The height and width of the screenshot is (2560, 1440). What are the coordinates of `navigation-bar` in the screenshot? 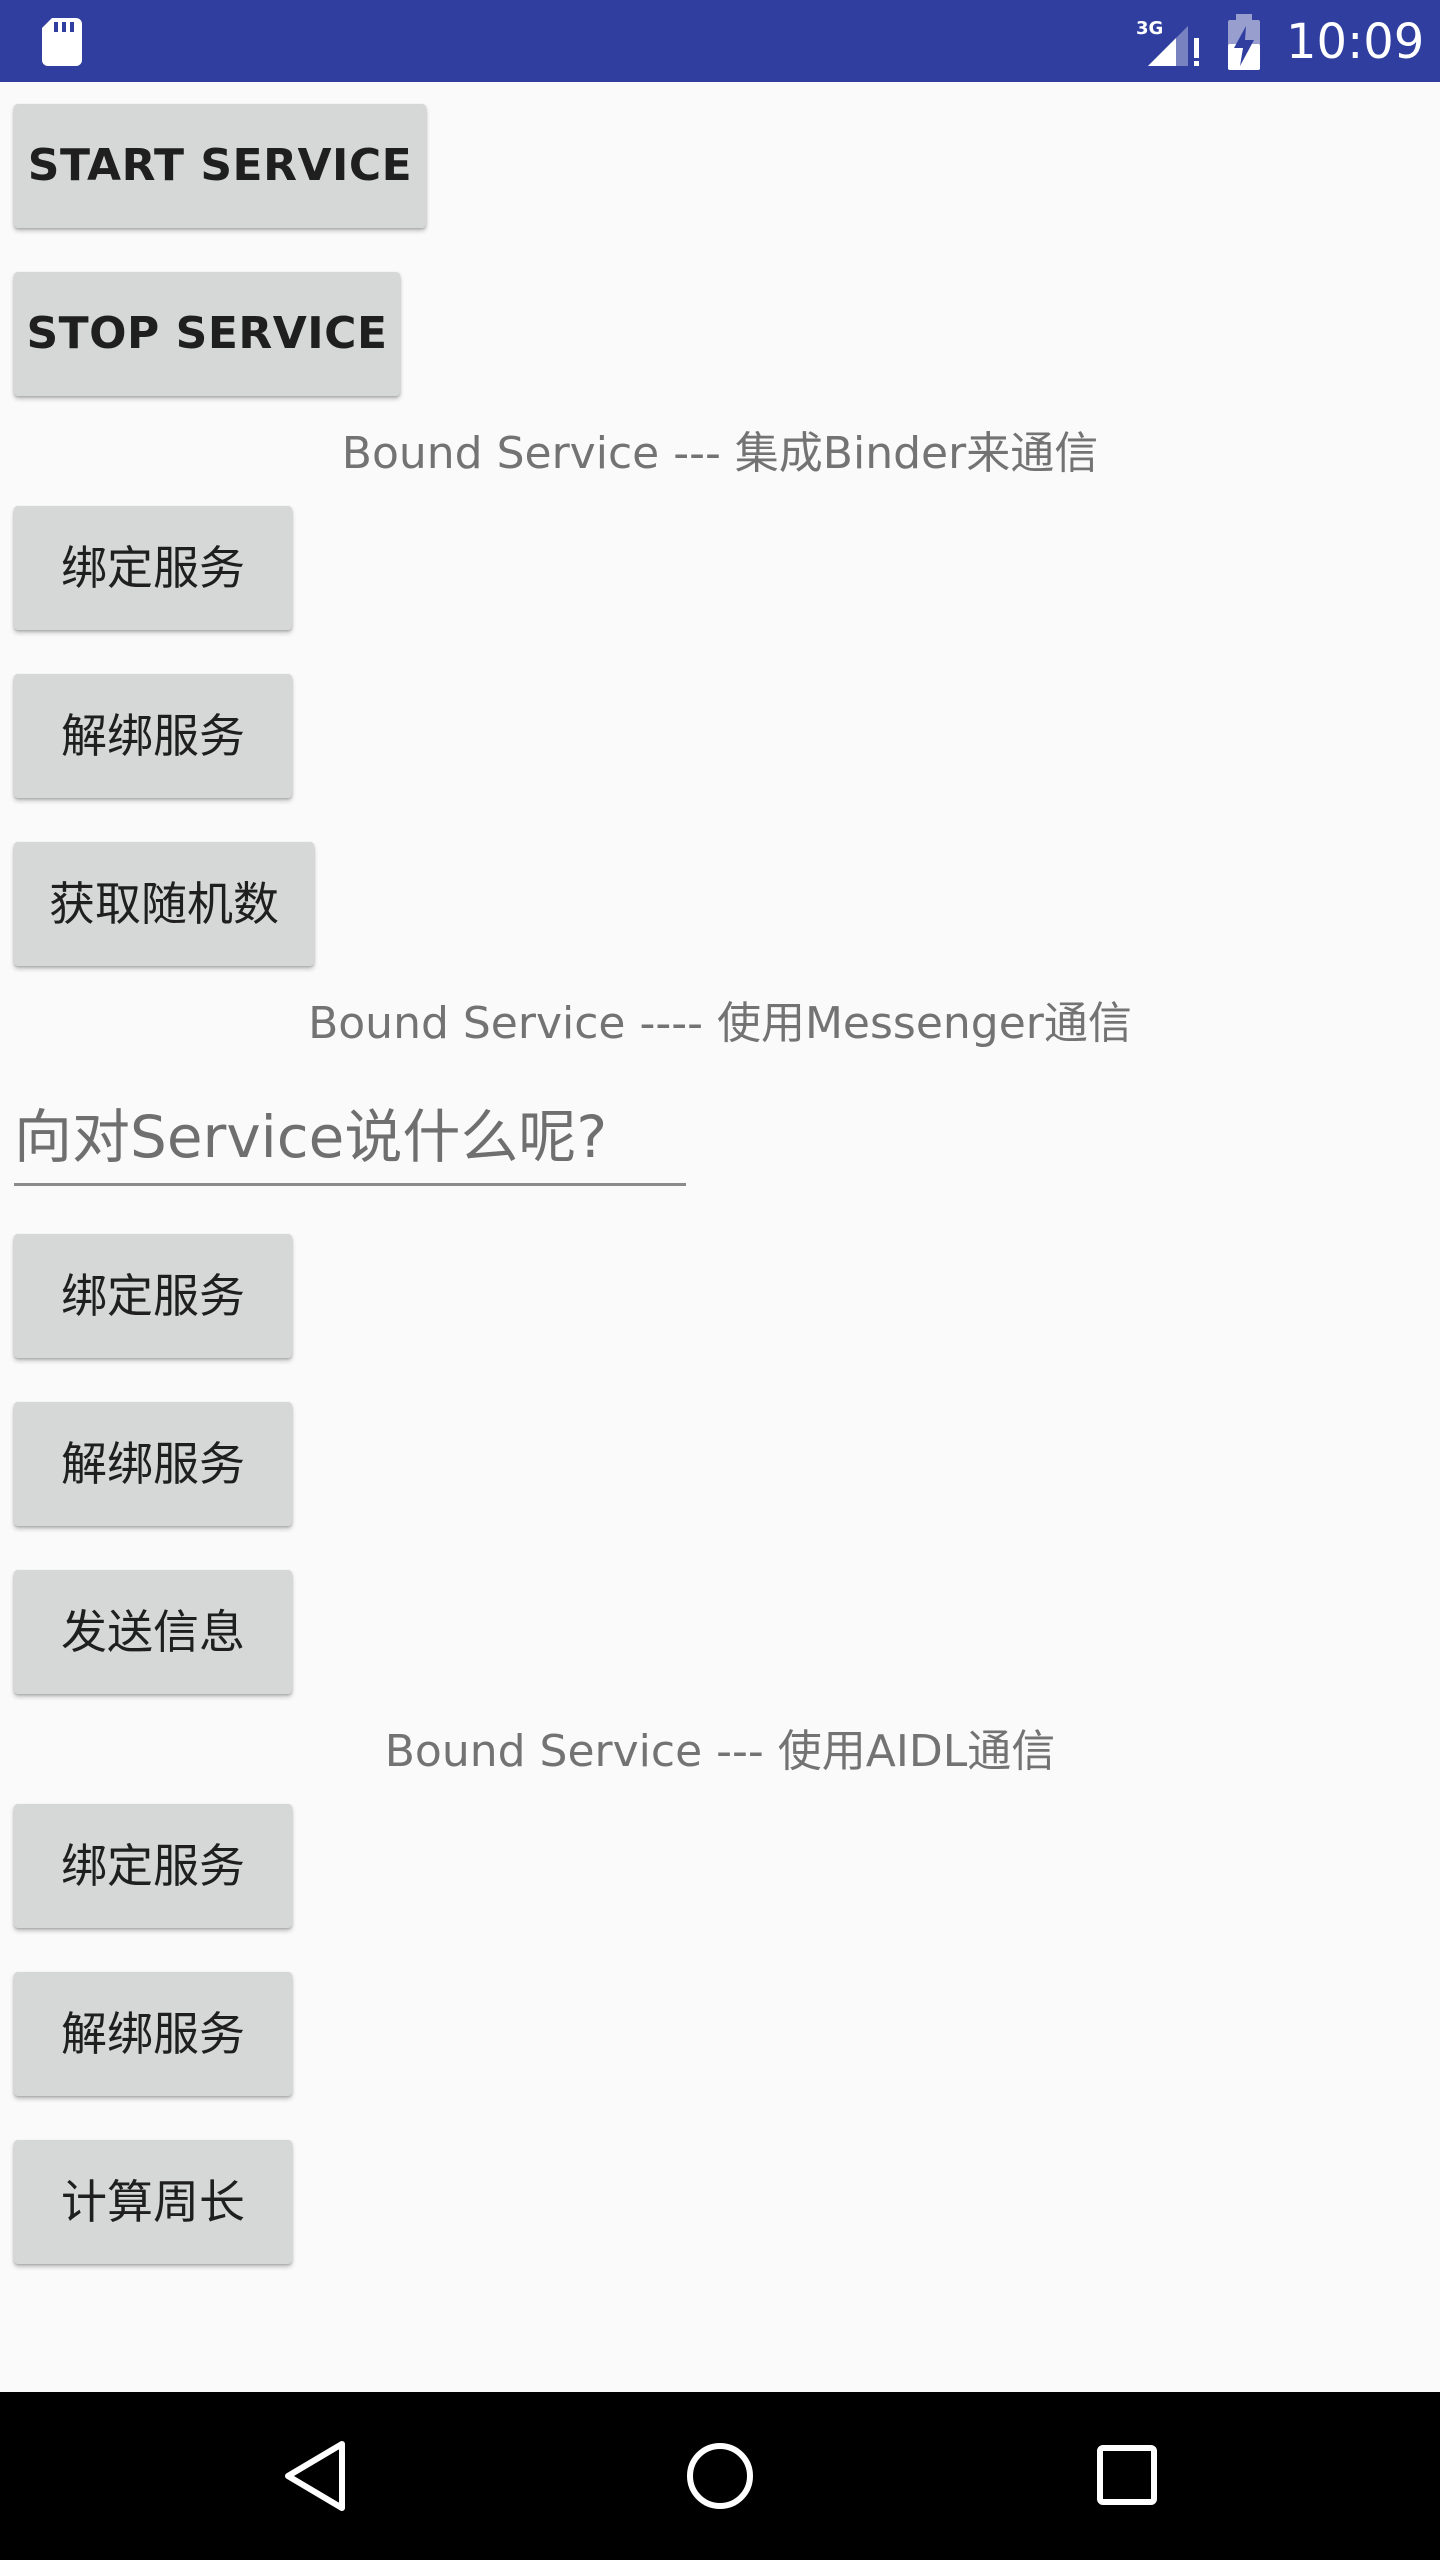 It's located at (720, 2476).